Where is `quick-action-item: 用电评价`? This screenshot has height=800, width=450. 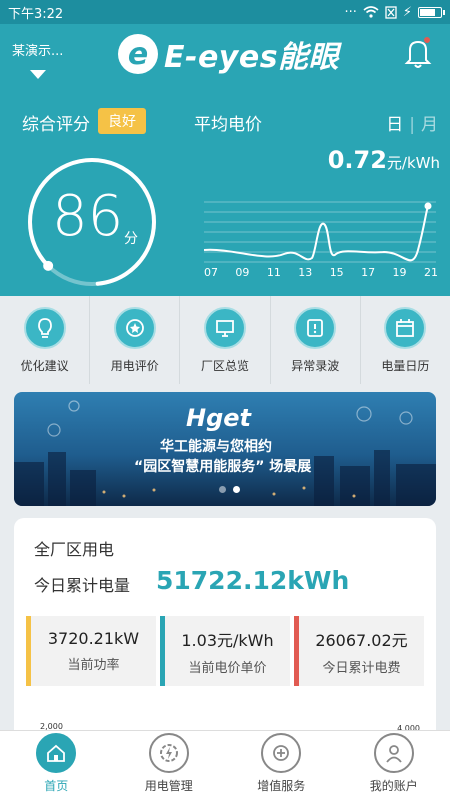 quick-action-item: 用电评价 is located at coordinates (135, 340).